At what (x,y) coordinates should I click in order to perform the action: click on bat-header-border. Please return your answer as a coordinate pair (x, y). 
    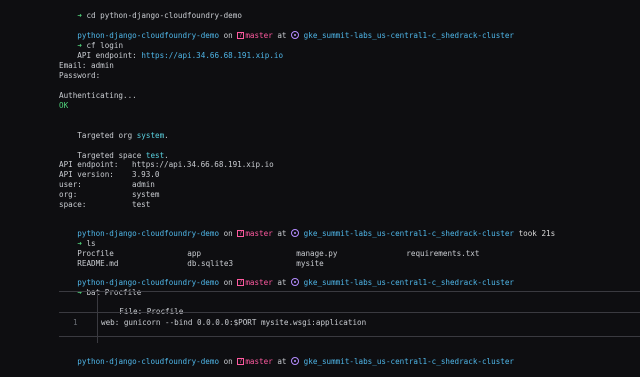
    Looking at the image, I should click on (349, 312).